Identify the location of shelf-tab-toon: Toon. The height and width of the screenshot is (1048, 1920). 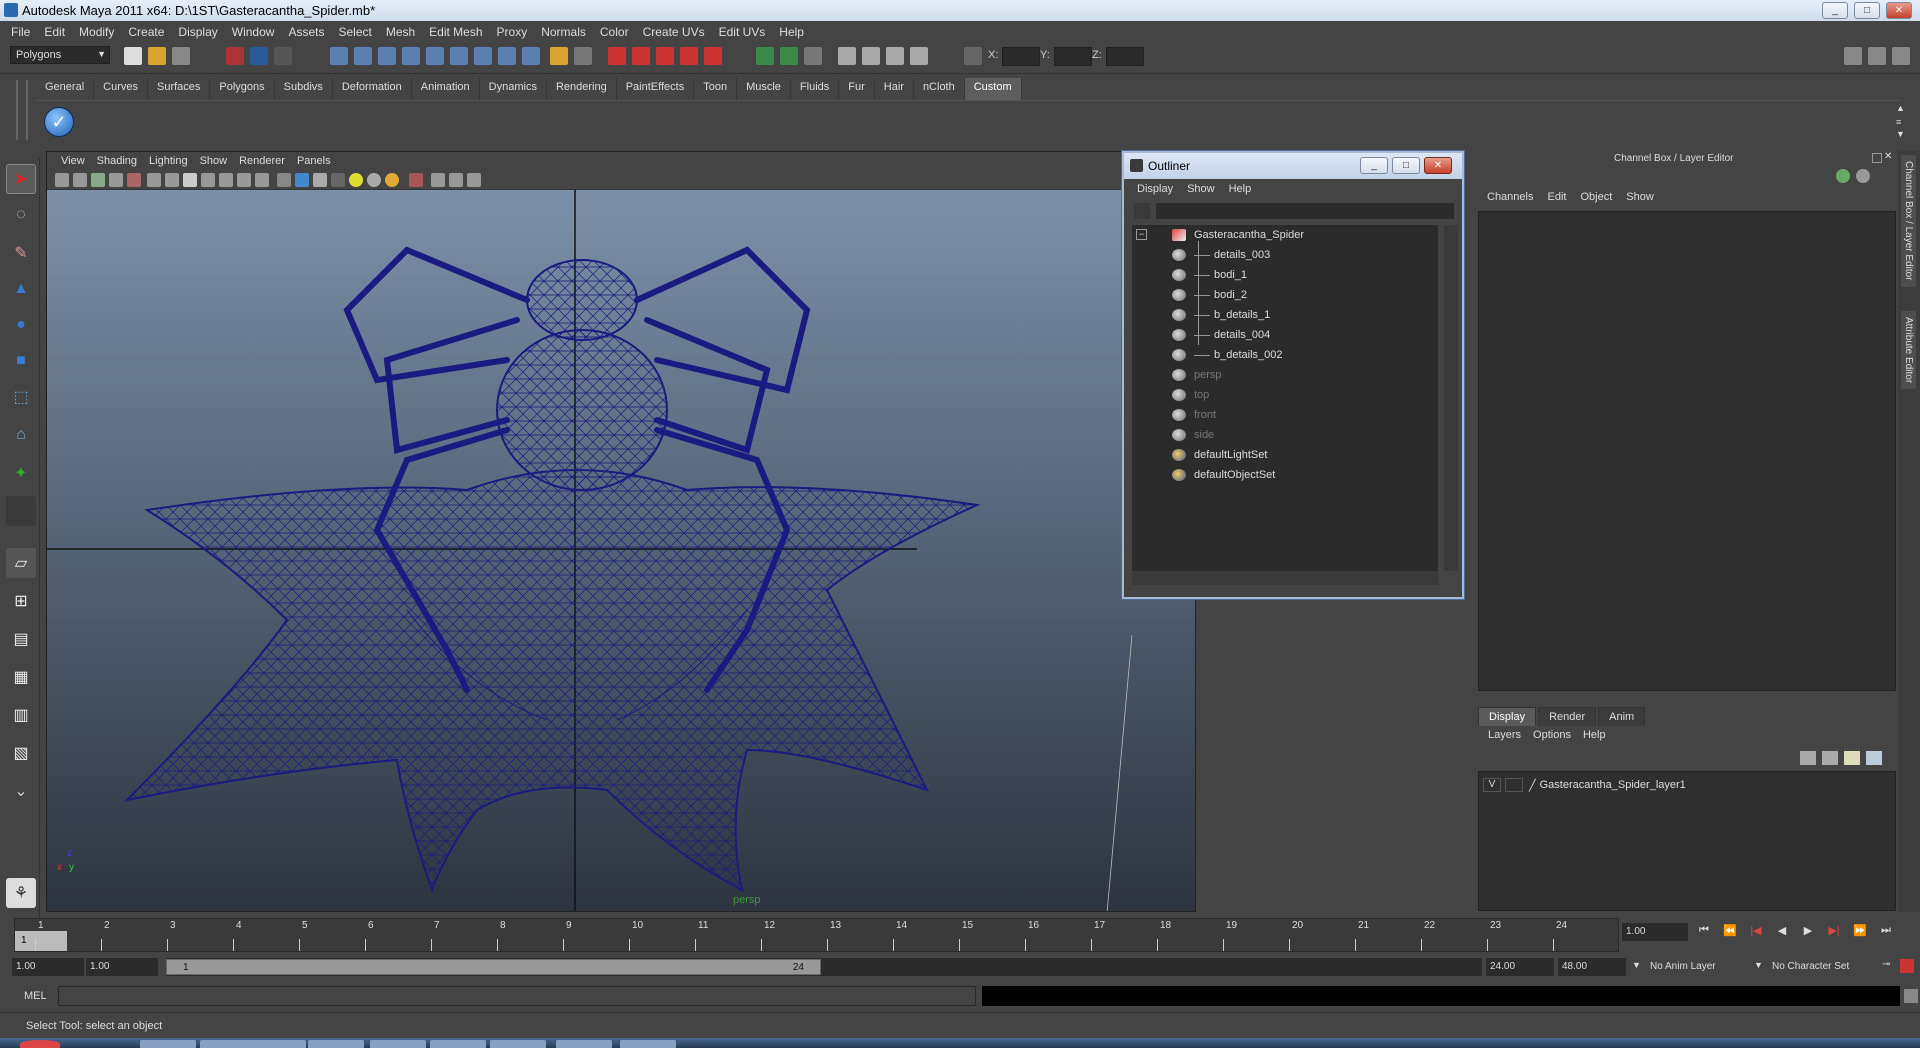
(716, 89).